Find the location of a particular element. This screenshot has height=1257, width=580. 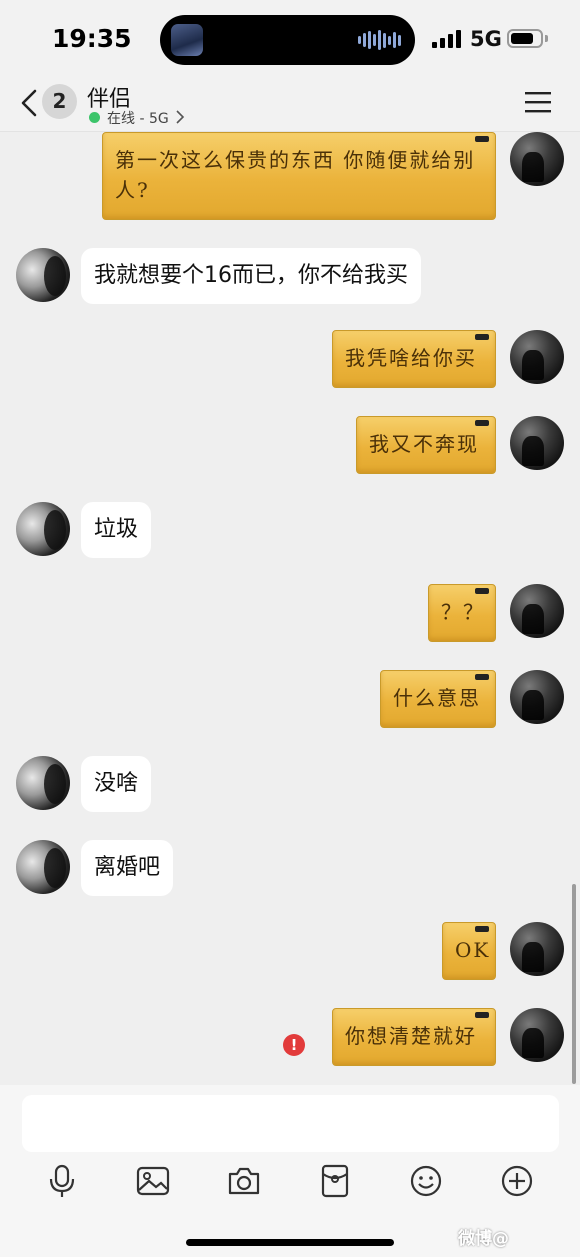

composer: 微博@ is located at coordinates (290, 1171).